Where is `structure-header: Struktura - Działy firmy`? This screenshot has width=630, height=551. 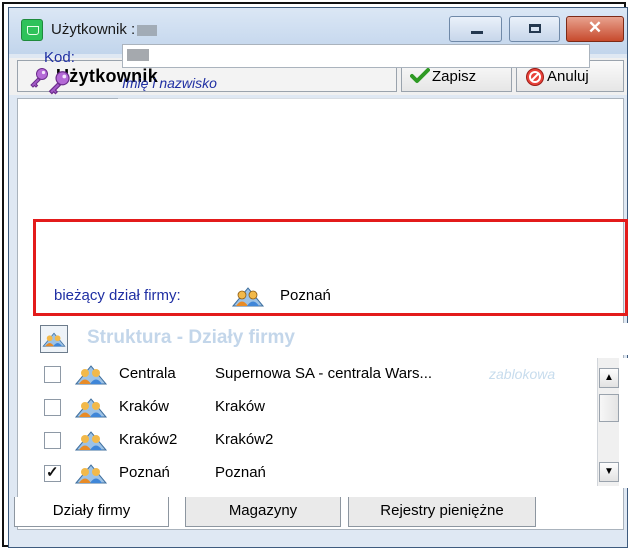
structure-header: Struktura - Działy firmy is located at coordinates (332, 339).